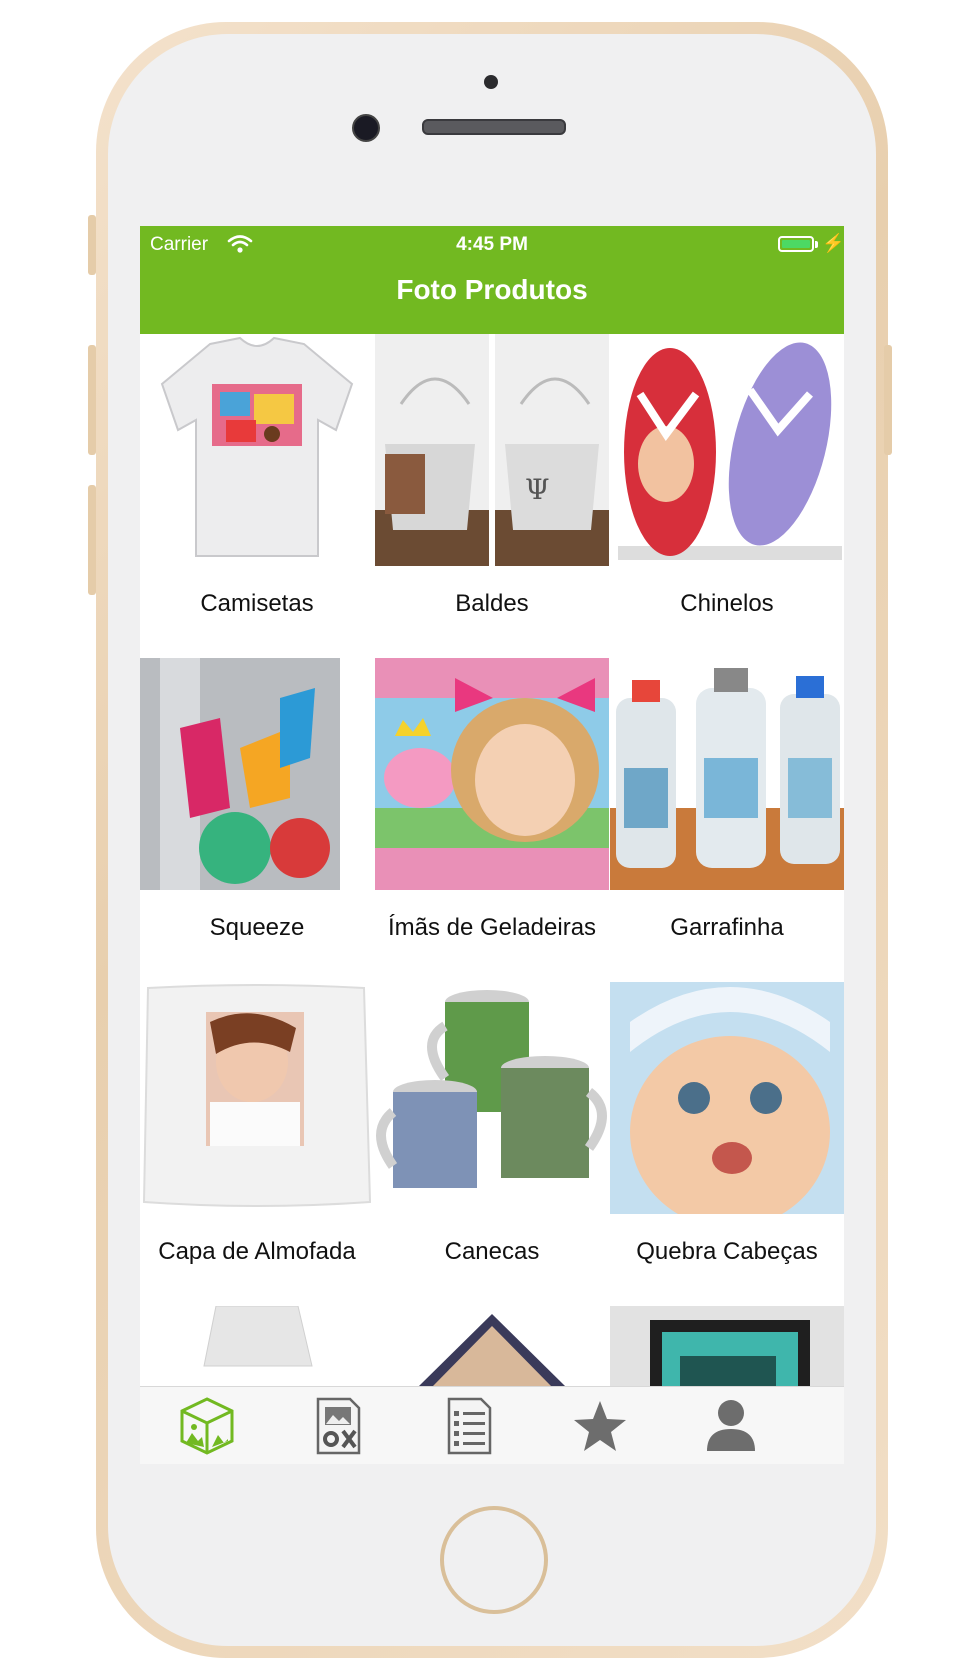 Image resolution: width=980 pixels, height=1680 pixels. I want to click on profile-person-icon, so click(731, 1425).